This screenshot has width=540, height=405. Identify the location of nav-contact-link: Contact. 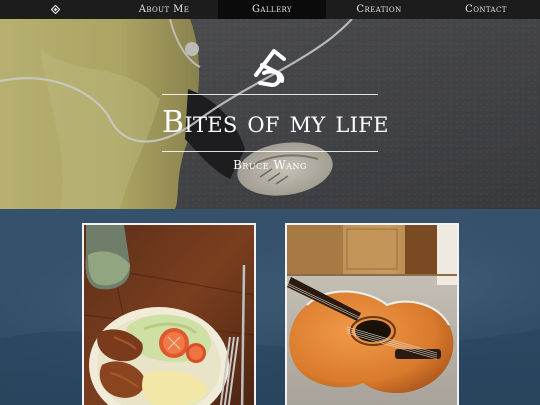
(486, 9).